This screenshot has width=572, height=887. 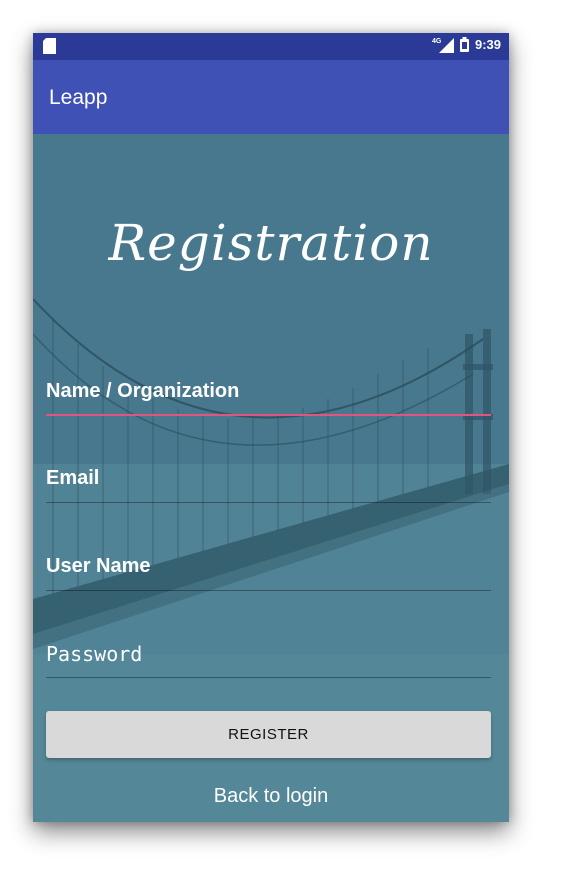 I want to click on username-placeholder: User Name, so click(x=98, y=566).